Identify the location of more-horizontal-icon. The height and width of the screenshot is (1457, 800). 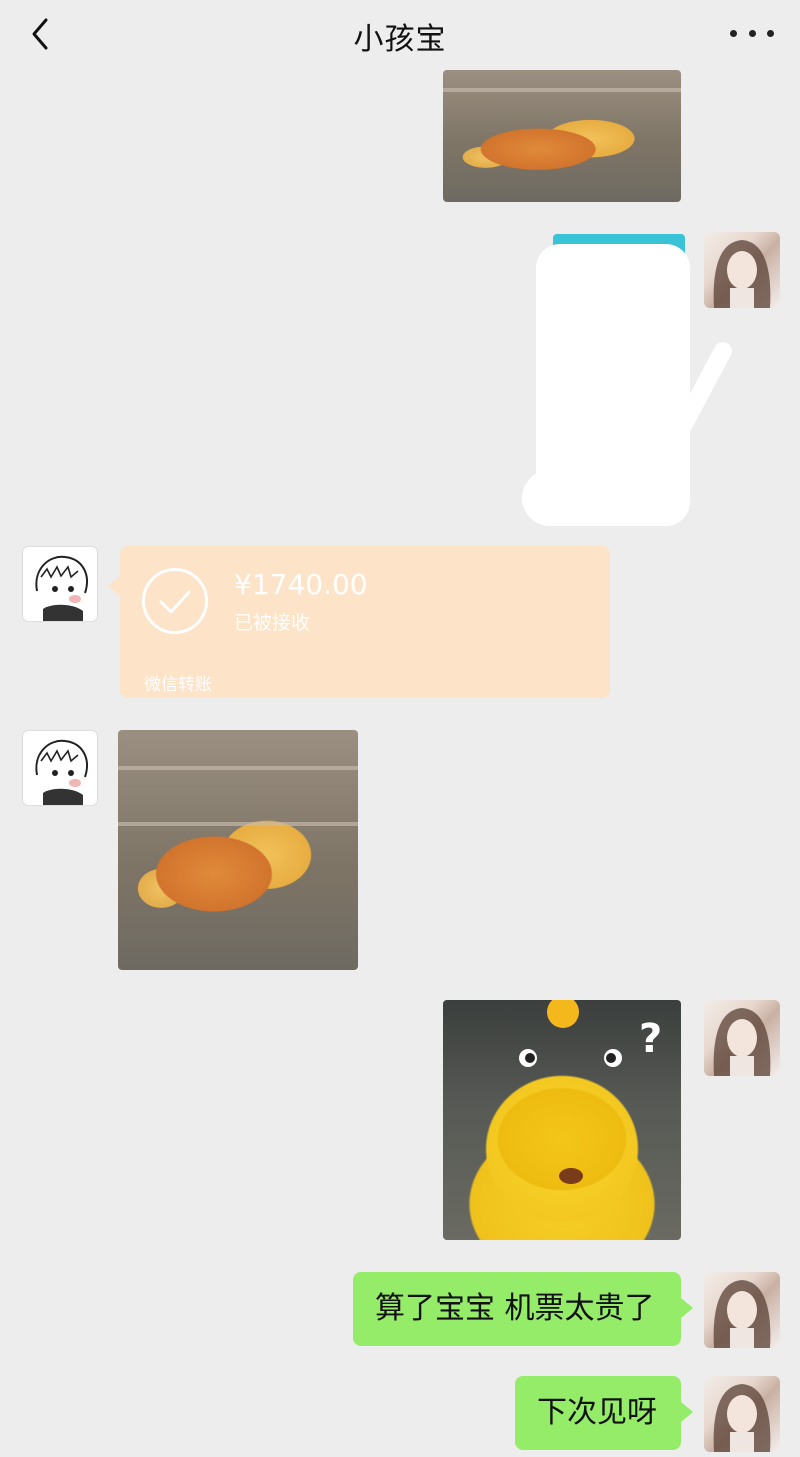
(752, 33).